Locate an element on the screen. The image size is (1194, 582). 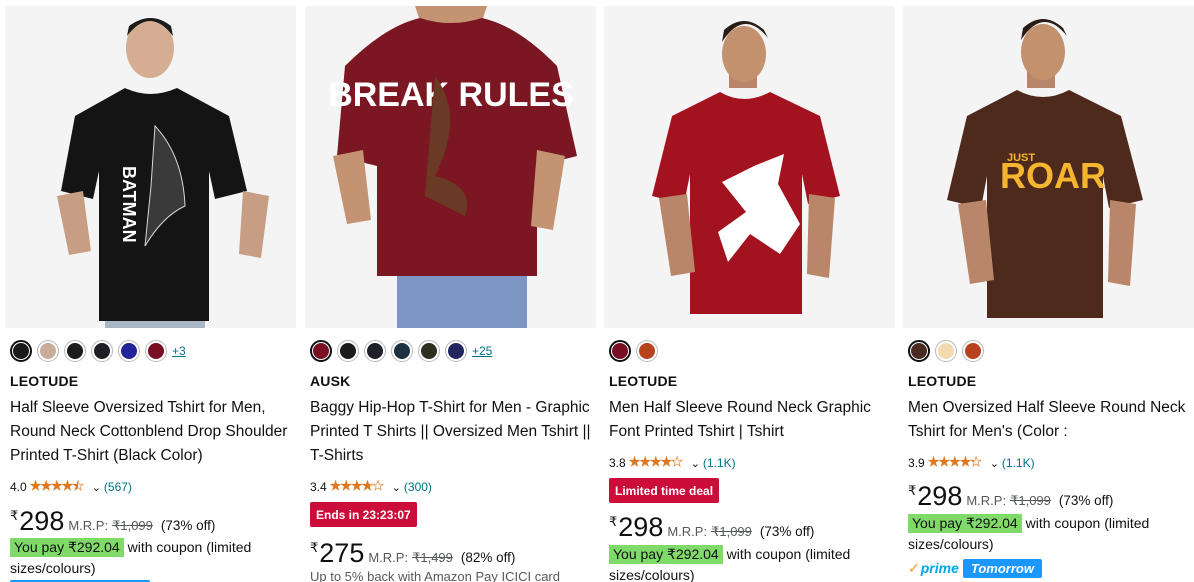
color-swatches: +3 is located at coordinates (98, 351).